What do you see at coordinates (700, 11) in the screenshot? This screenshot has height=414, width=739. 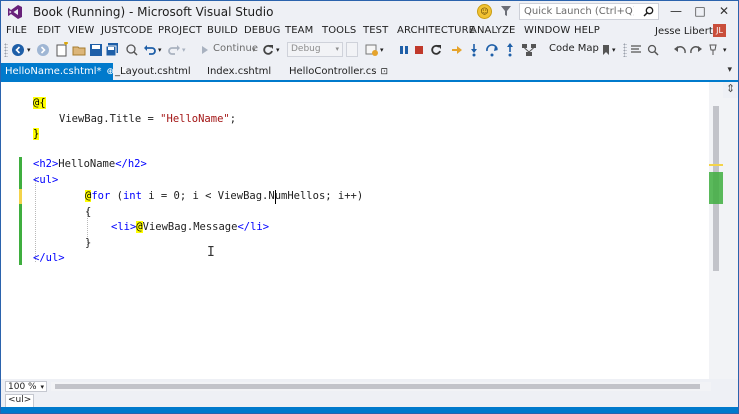 I see `maximize-button: □` at bounding box center [700, 11].